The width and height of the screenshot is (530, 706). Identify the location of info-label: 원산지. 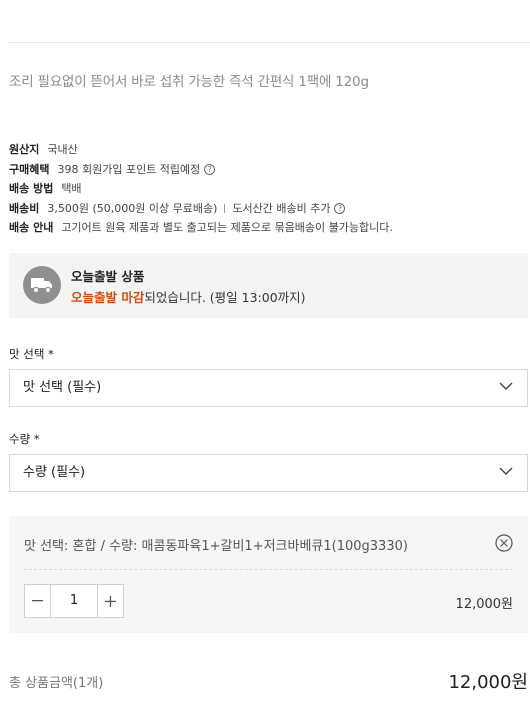
(24, 149).